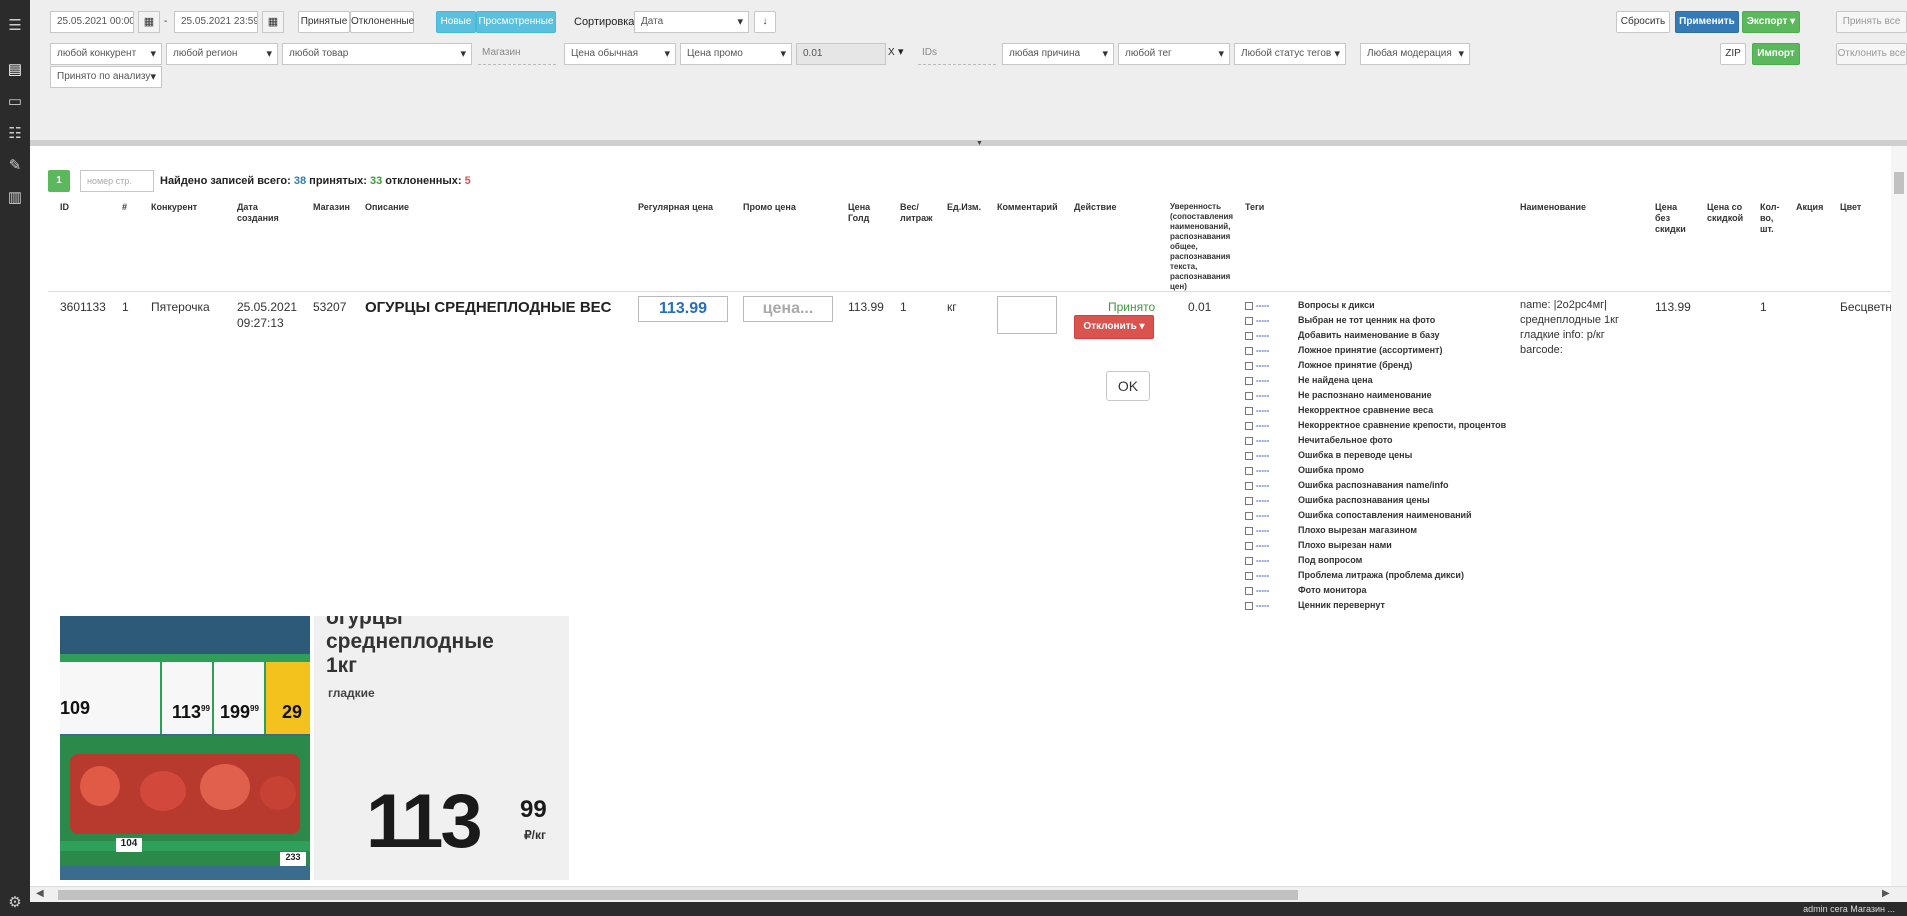  Describe the element at coordinates (324, 22) in the screenshot. I see `filter-accepted-button: Принятые` at that location.